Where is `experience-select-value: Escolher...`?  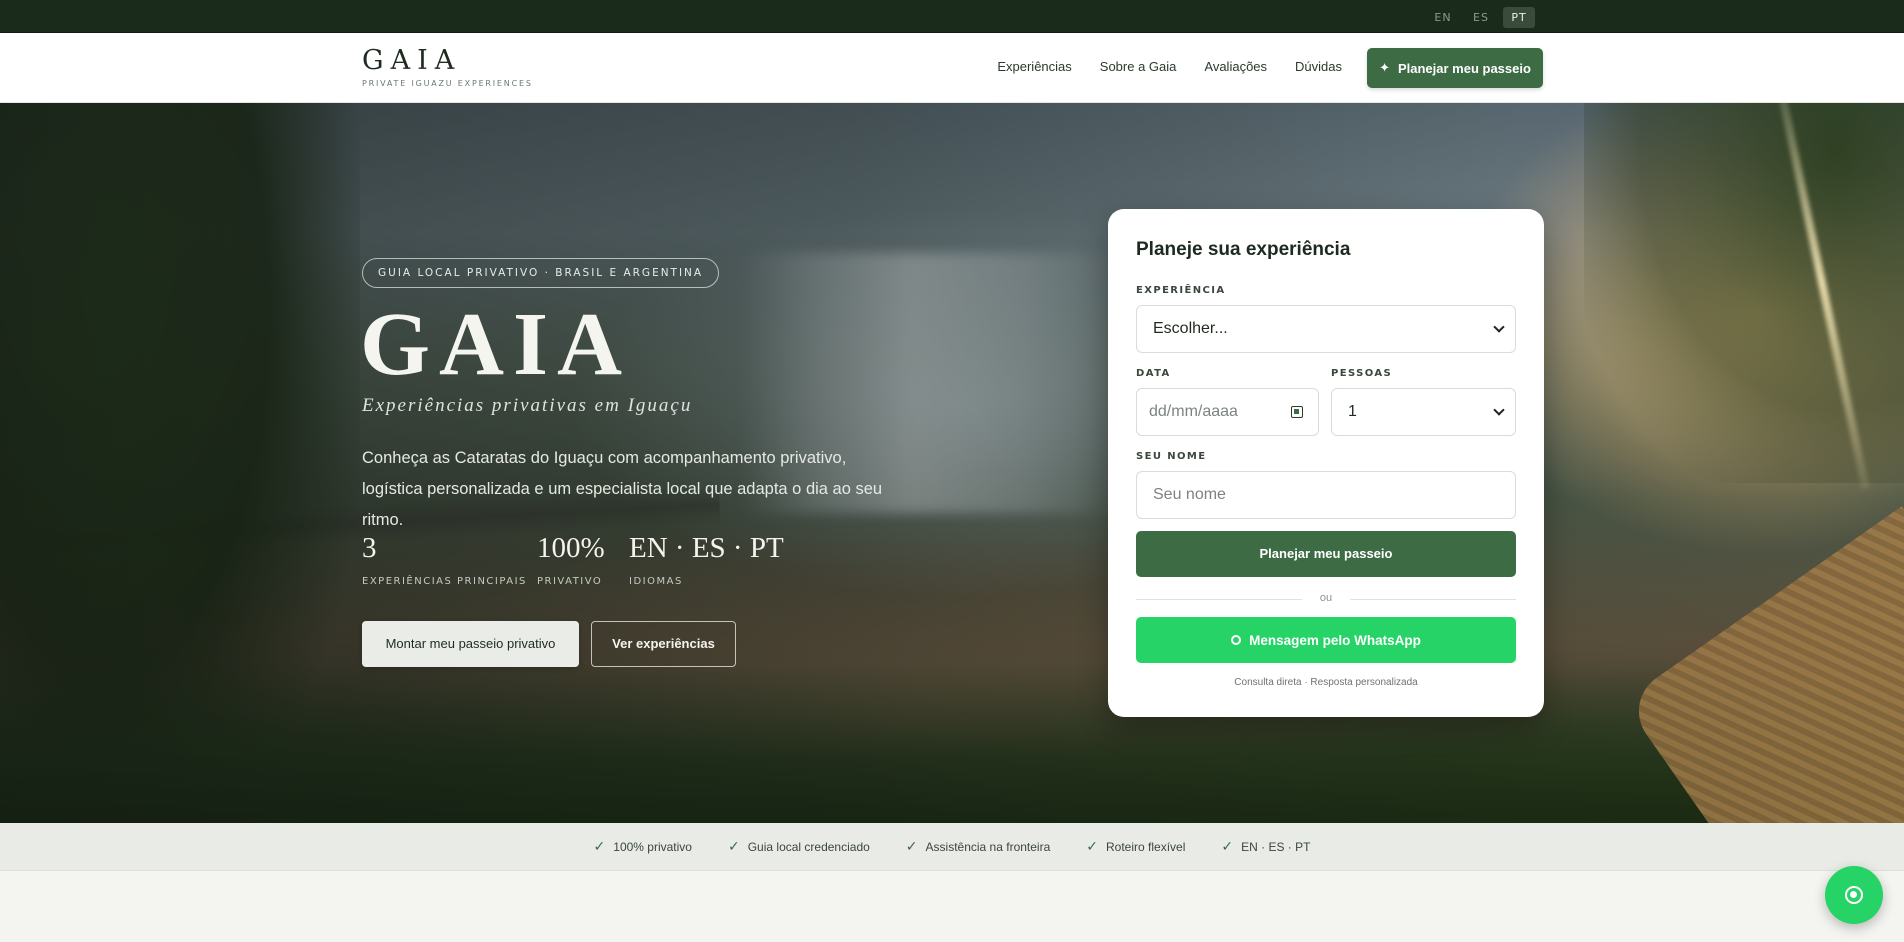 experience-select-value: Escolher... is located at coordinates (1190, 328).